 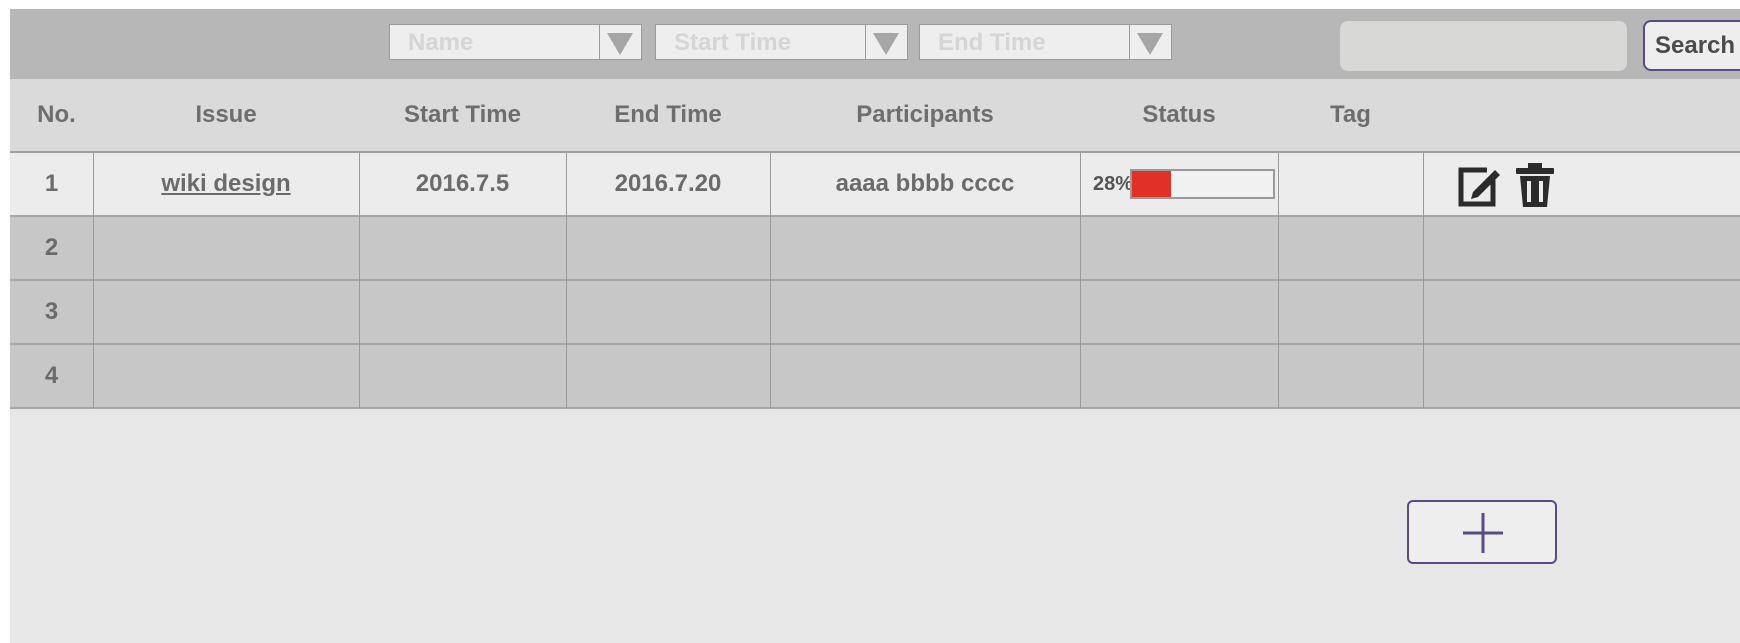 What do you see at coordinates (51, 183) in the screenshot?
I see `row-number: 1` at bounding box center [51, 183].